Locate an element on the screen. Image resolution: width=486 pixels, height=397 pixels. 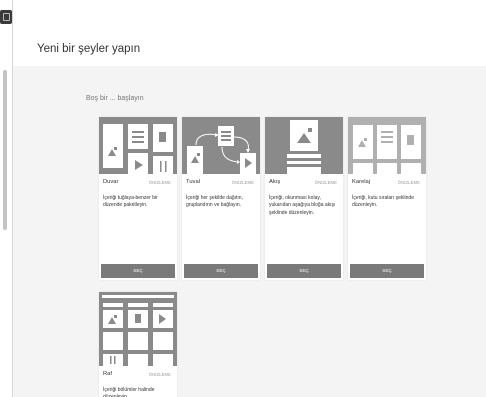
wall-layout-icon is located at coordinates (138, 145).